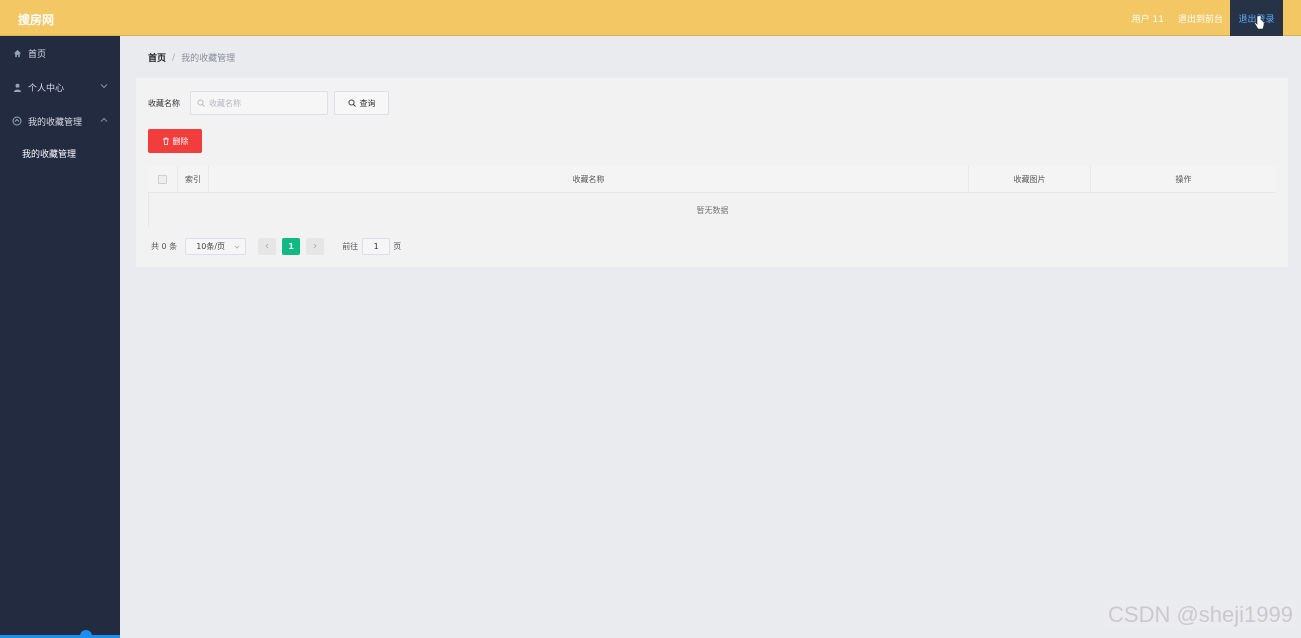  I want to click on breadcrumb: 首页 / 我的收藏管理, so click(192, 58).